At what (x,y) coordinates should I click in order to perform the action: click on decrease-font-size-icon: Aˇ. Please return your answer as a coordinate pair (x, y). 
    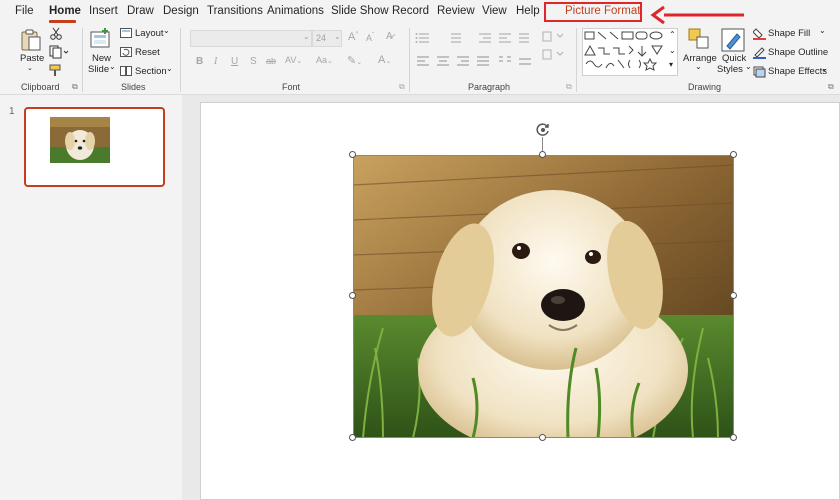
    Looking at the image, I should click on (370, 38).